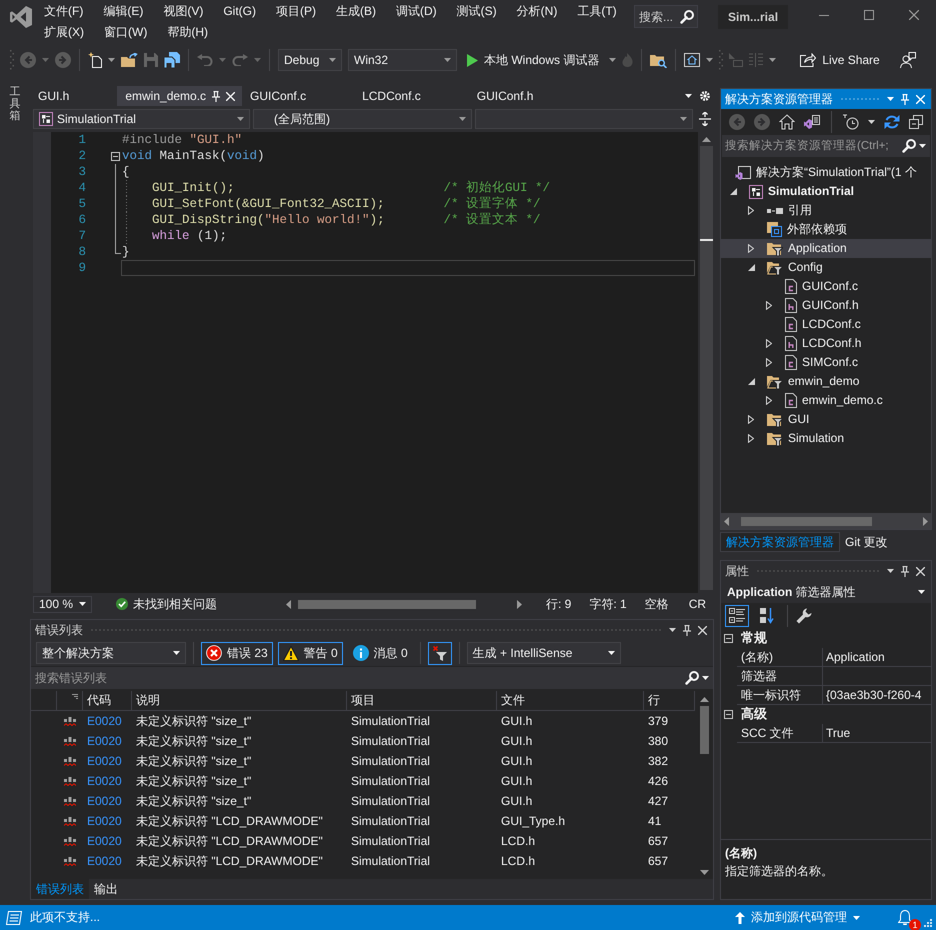  I want to click on panel-tab: 解决方案资源管理器, so click(780, 542).